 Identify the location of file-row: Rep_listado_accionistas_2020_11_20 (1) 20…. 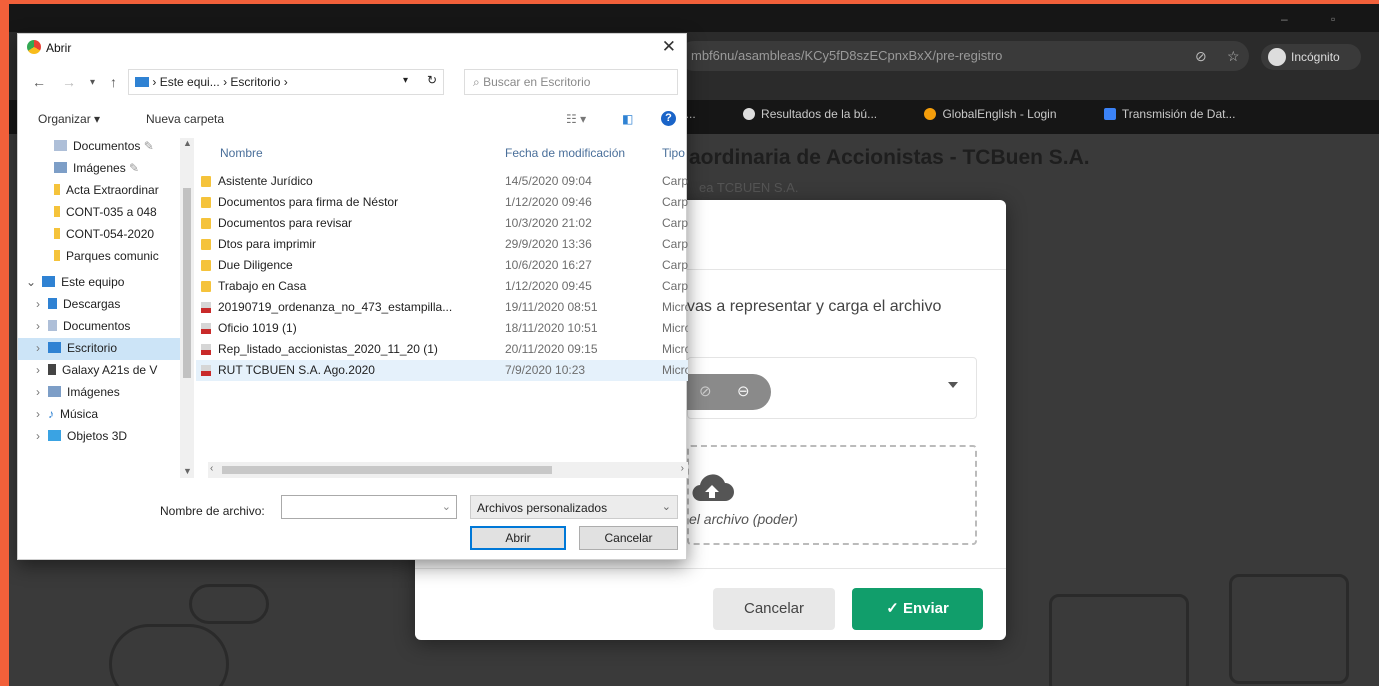
(442, 349).